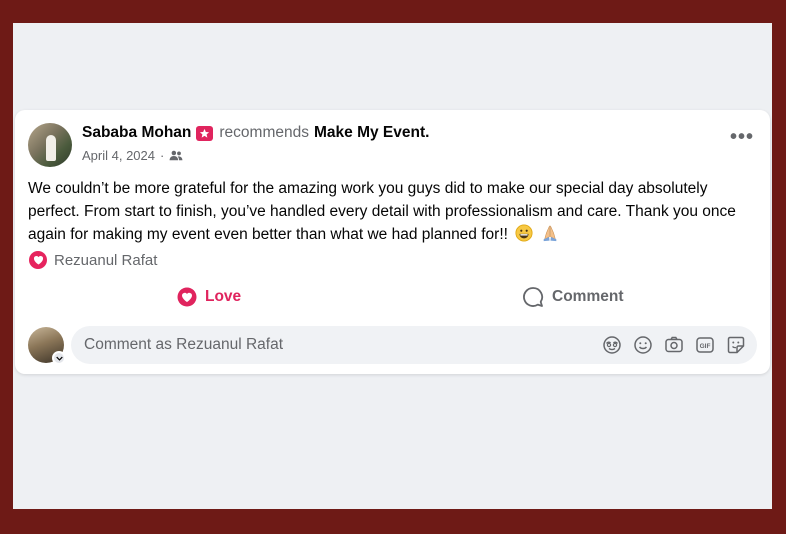  Describe the element at coordinates (51, 148) in the screenshot. I see `avatar-figure` at that location.